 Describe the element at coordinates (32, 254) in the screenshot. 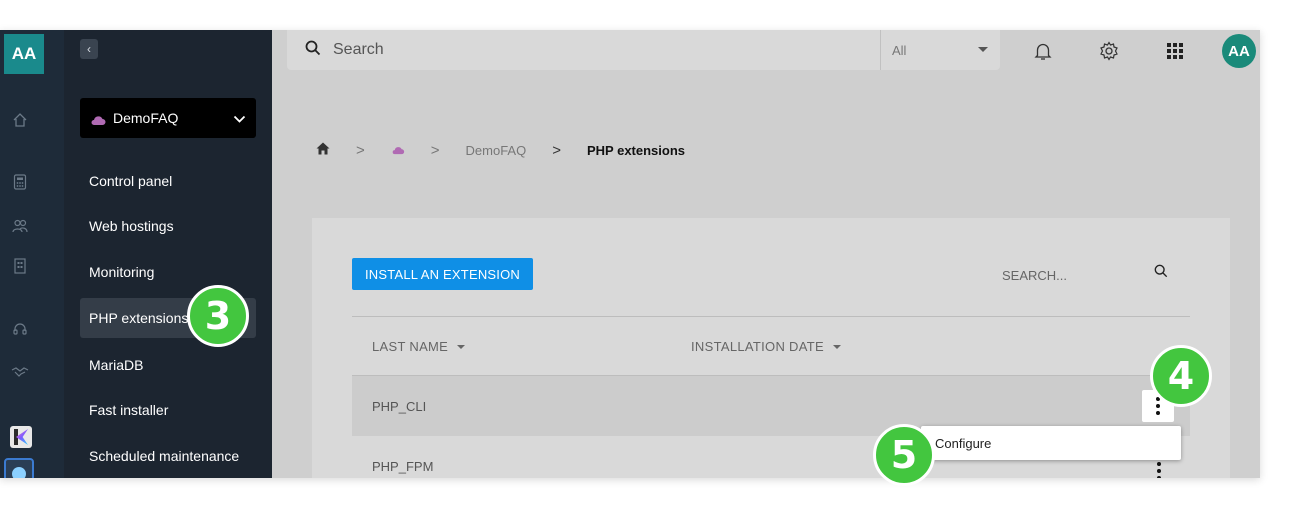

I see `icon-rail: AA` at that location.